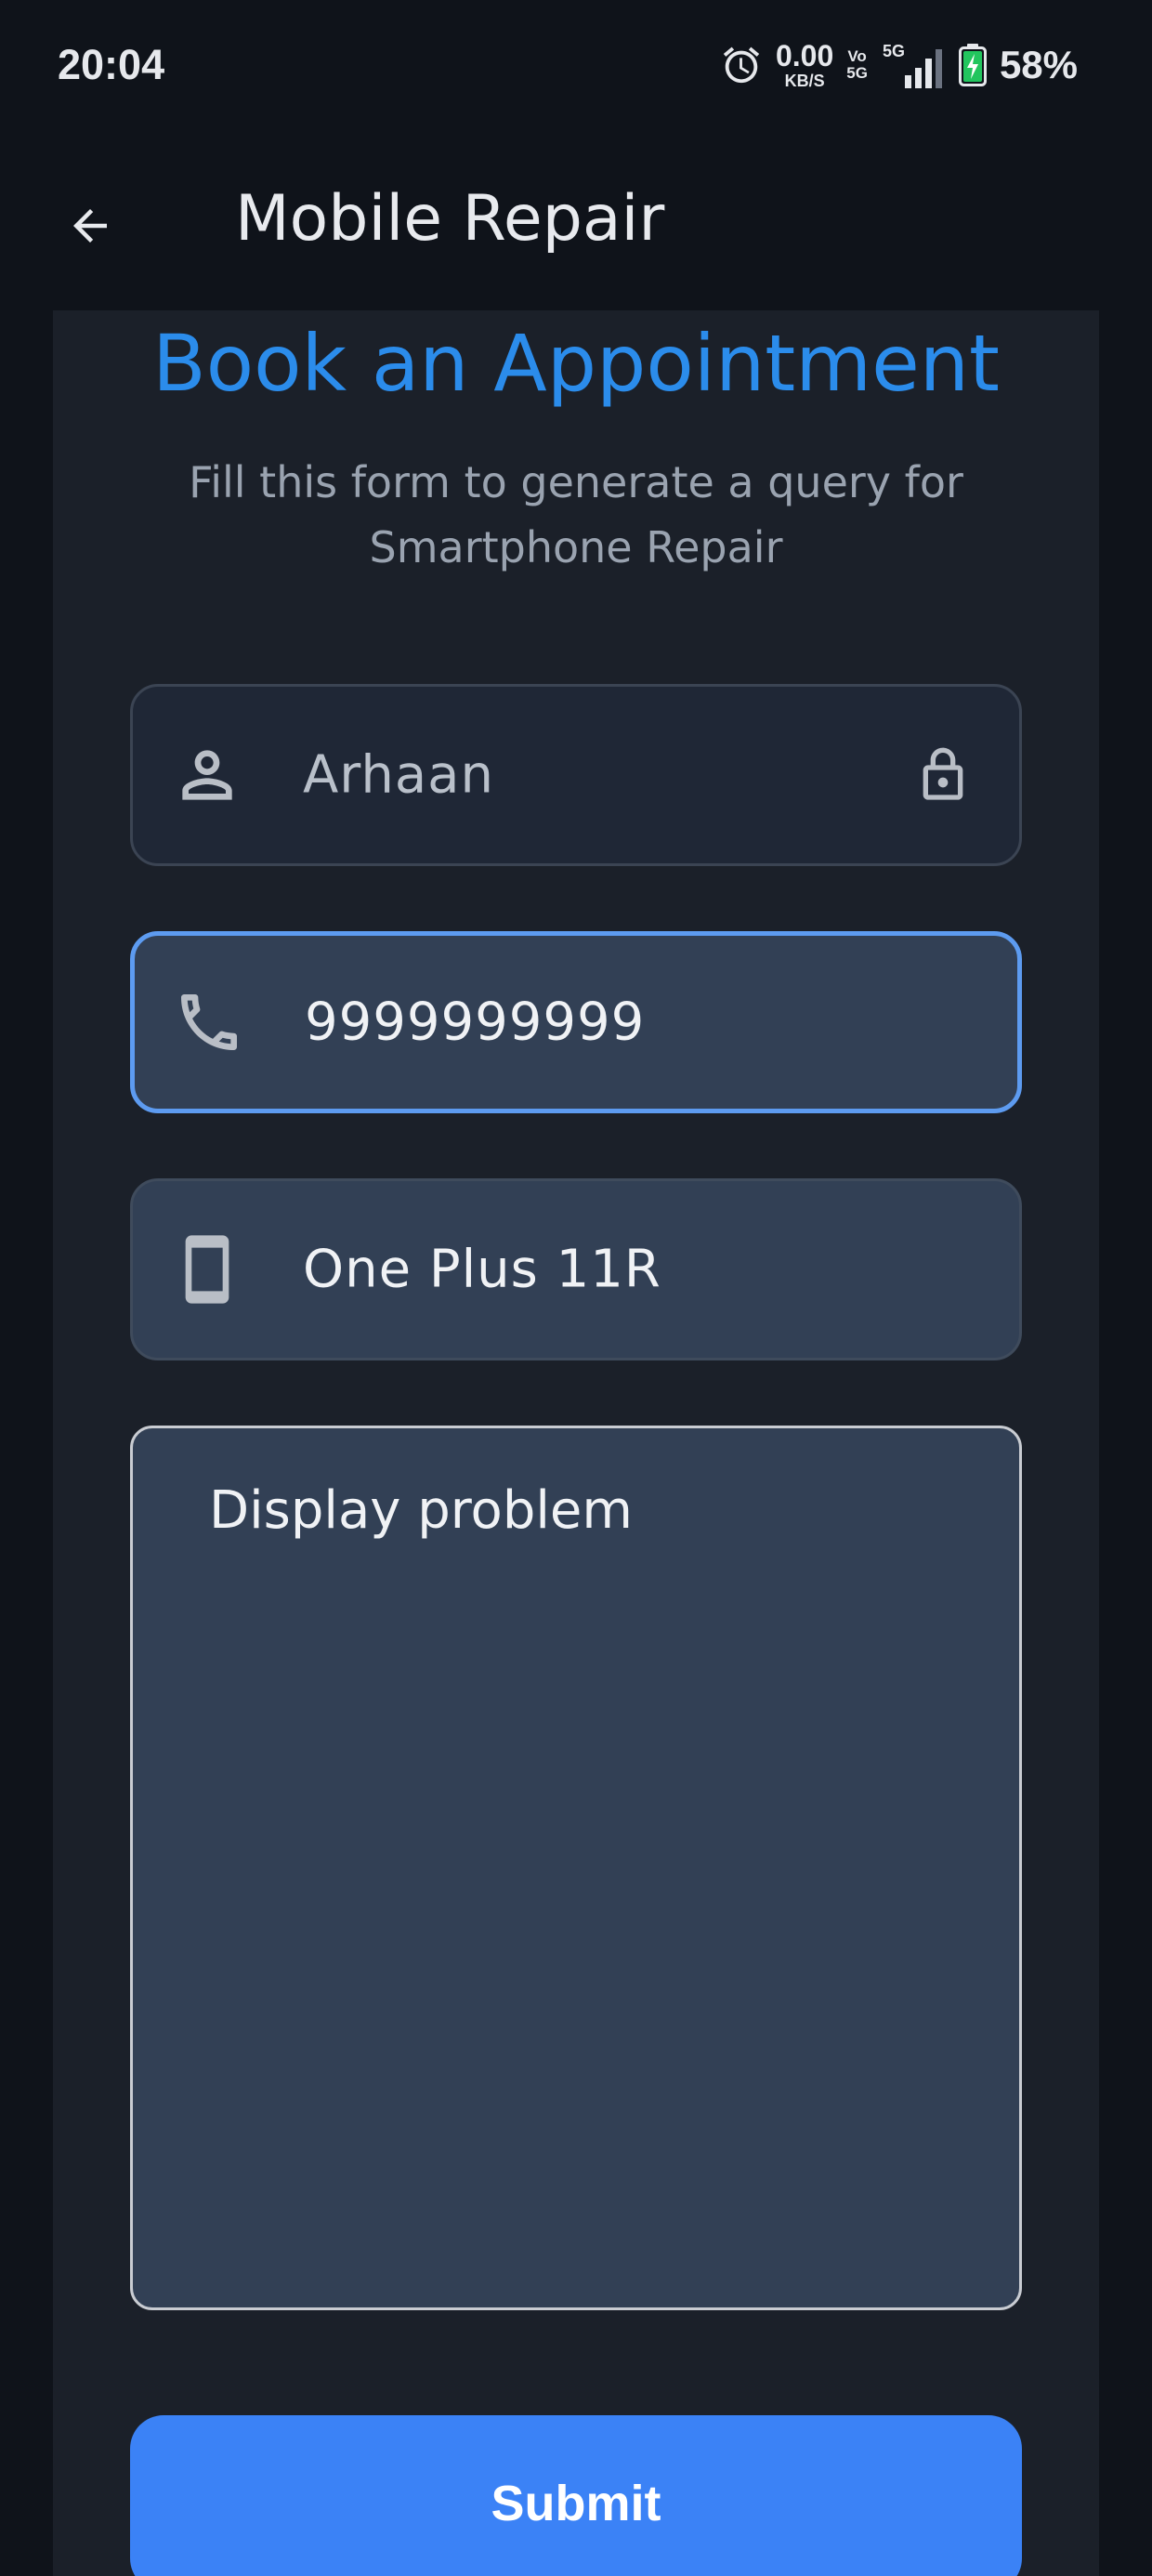  What do you see at coordinates (576, 363) in the screenshot?
I see `form-heading: Book an Appointment` at bounding box center [576, 363].